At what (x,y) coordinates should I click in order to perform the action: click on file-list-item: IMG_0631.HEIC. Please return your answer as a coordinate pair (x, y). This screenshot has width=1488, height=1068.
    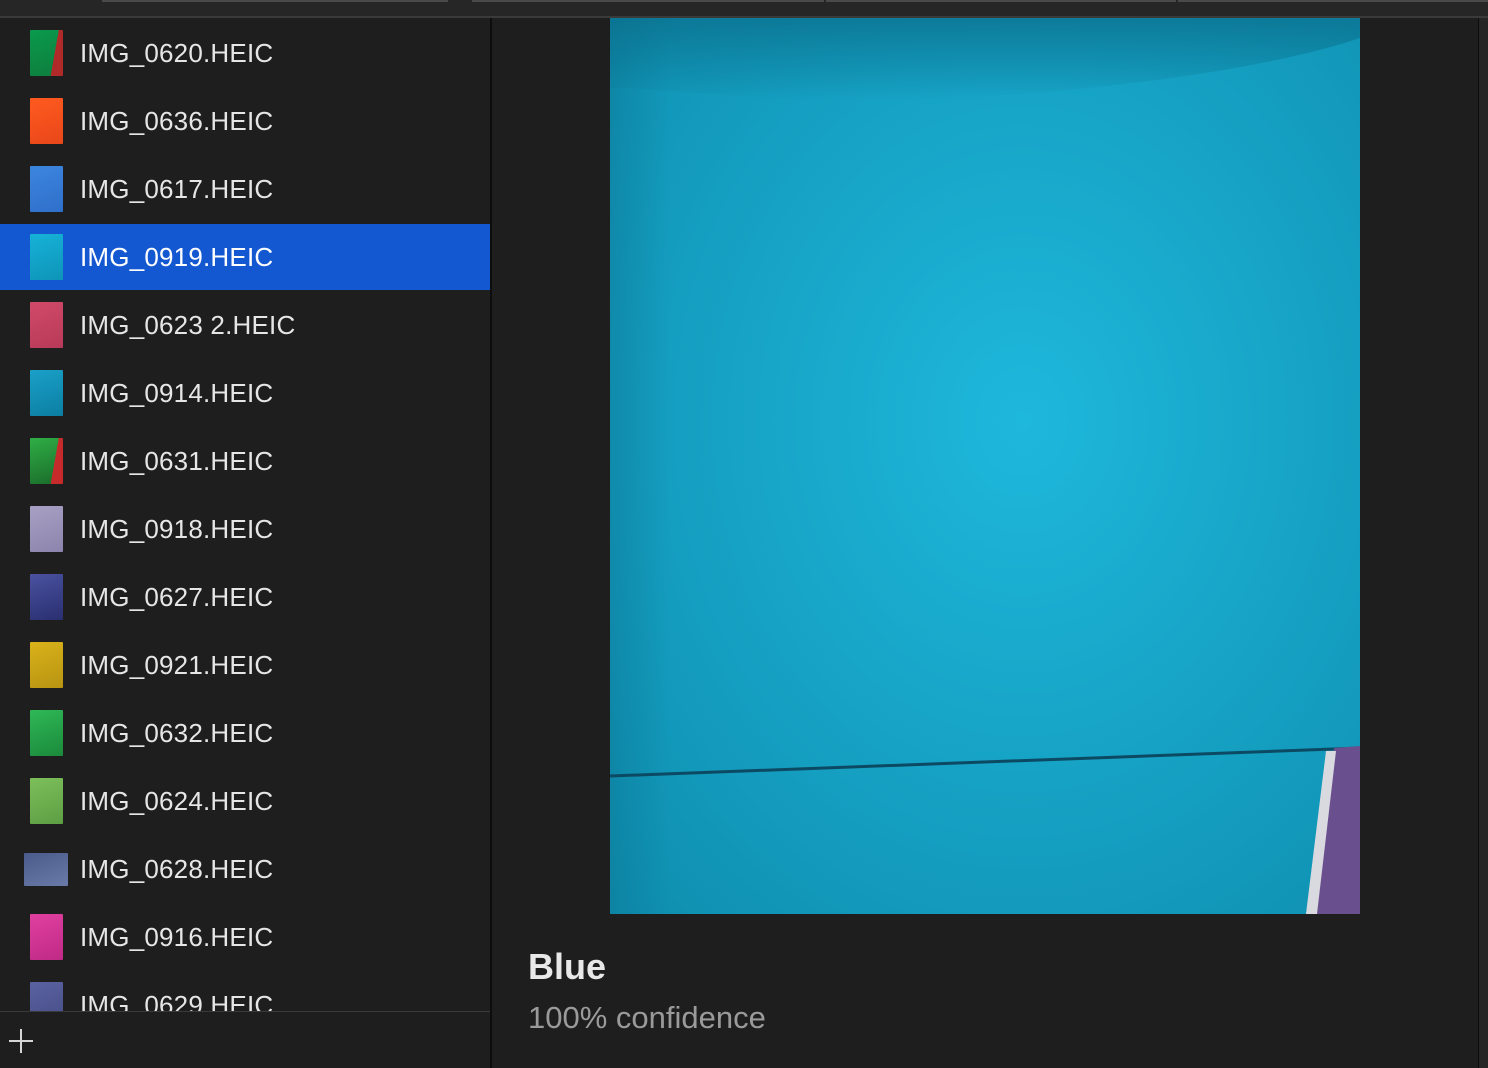
    Looking at the image, I should click on (245, 461).